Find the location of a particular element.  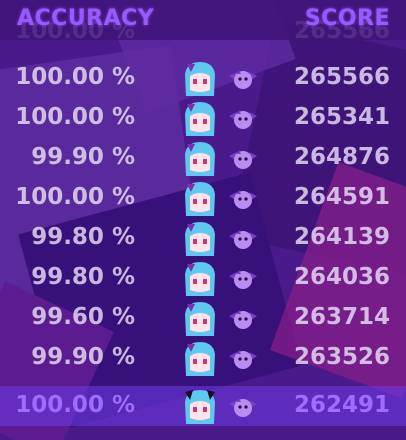

score-value: 265566 is located at coordinates (341, 77).